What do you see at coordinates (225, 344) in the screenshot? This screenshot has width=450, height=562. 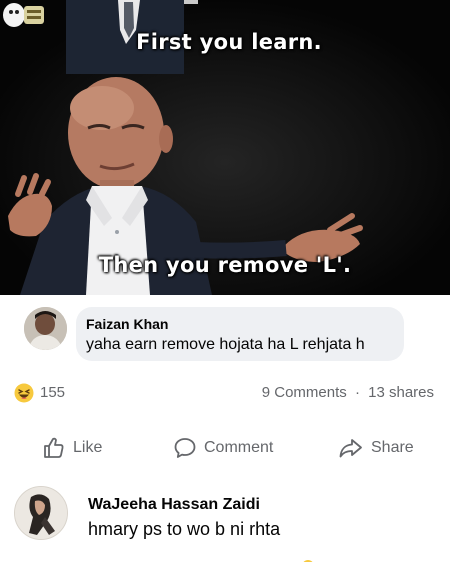 I see `embedded-comment-text: yaha earn remove hojata ha L rehjata h` at bounding box center [225, 344].